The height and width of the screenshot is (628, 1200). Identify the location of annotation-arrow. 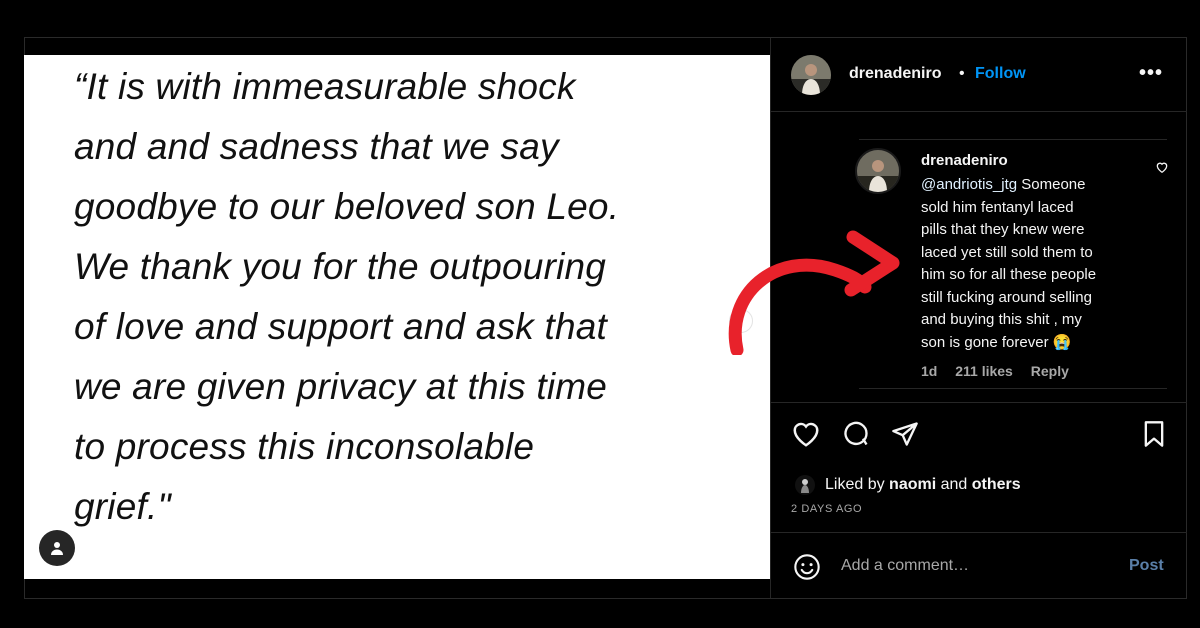
(814, 292).